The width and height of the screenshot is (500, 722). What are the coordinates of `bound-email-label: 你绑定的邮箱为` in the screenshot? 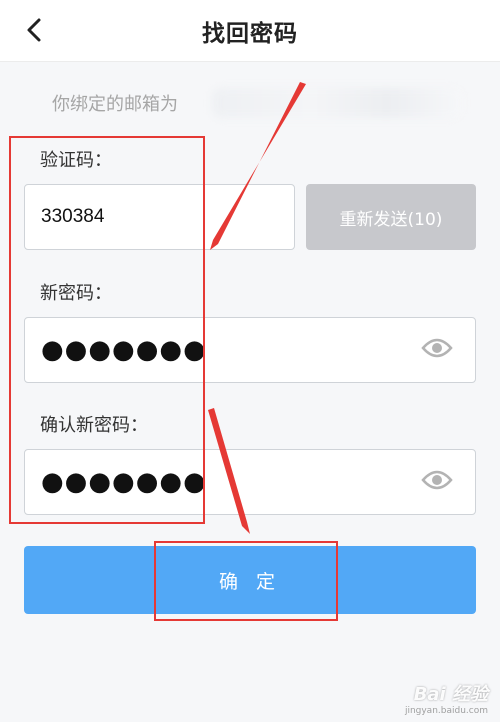 It's located at (115, 104).